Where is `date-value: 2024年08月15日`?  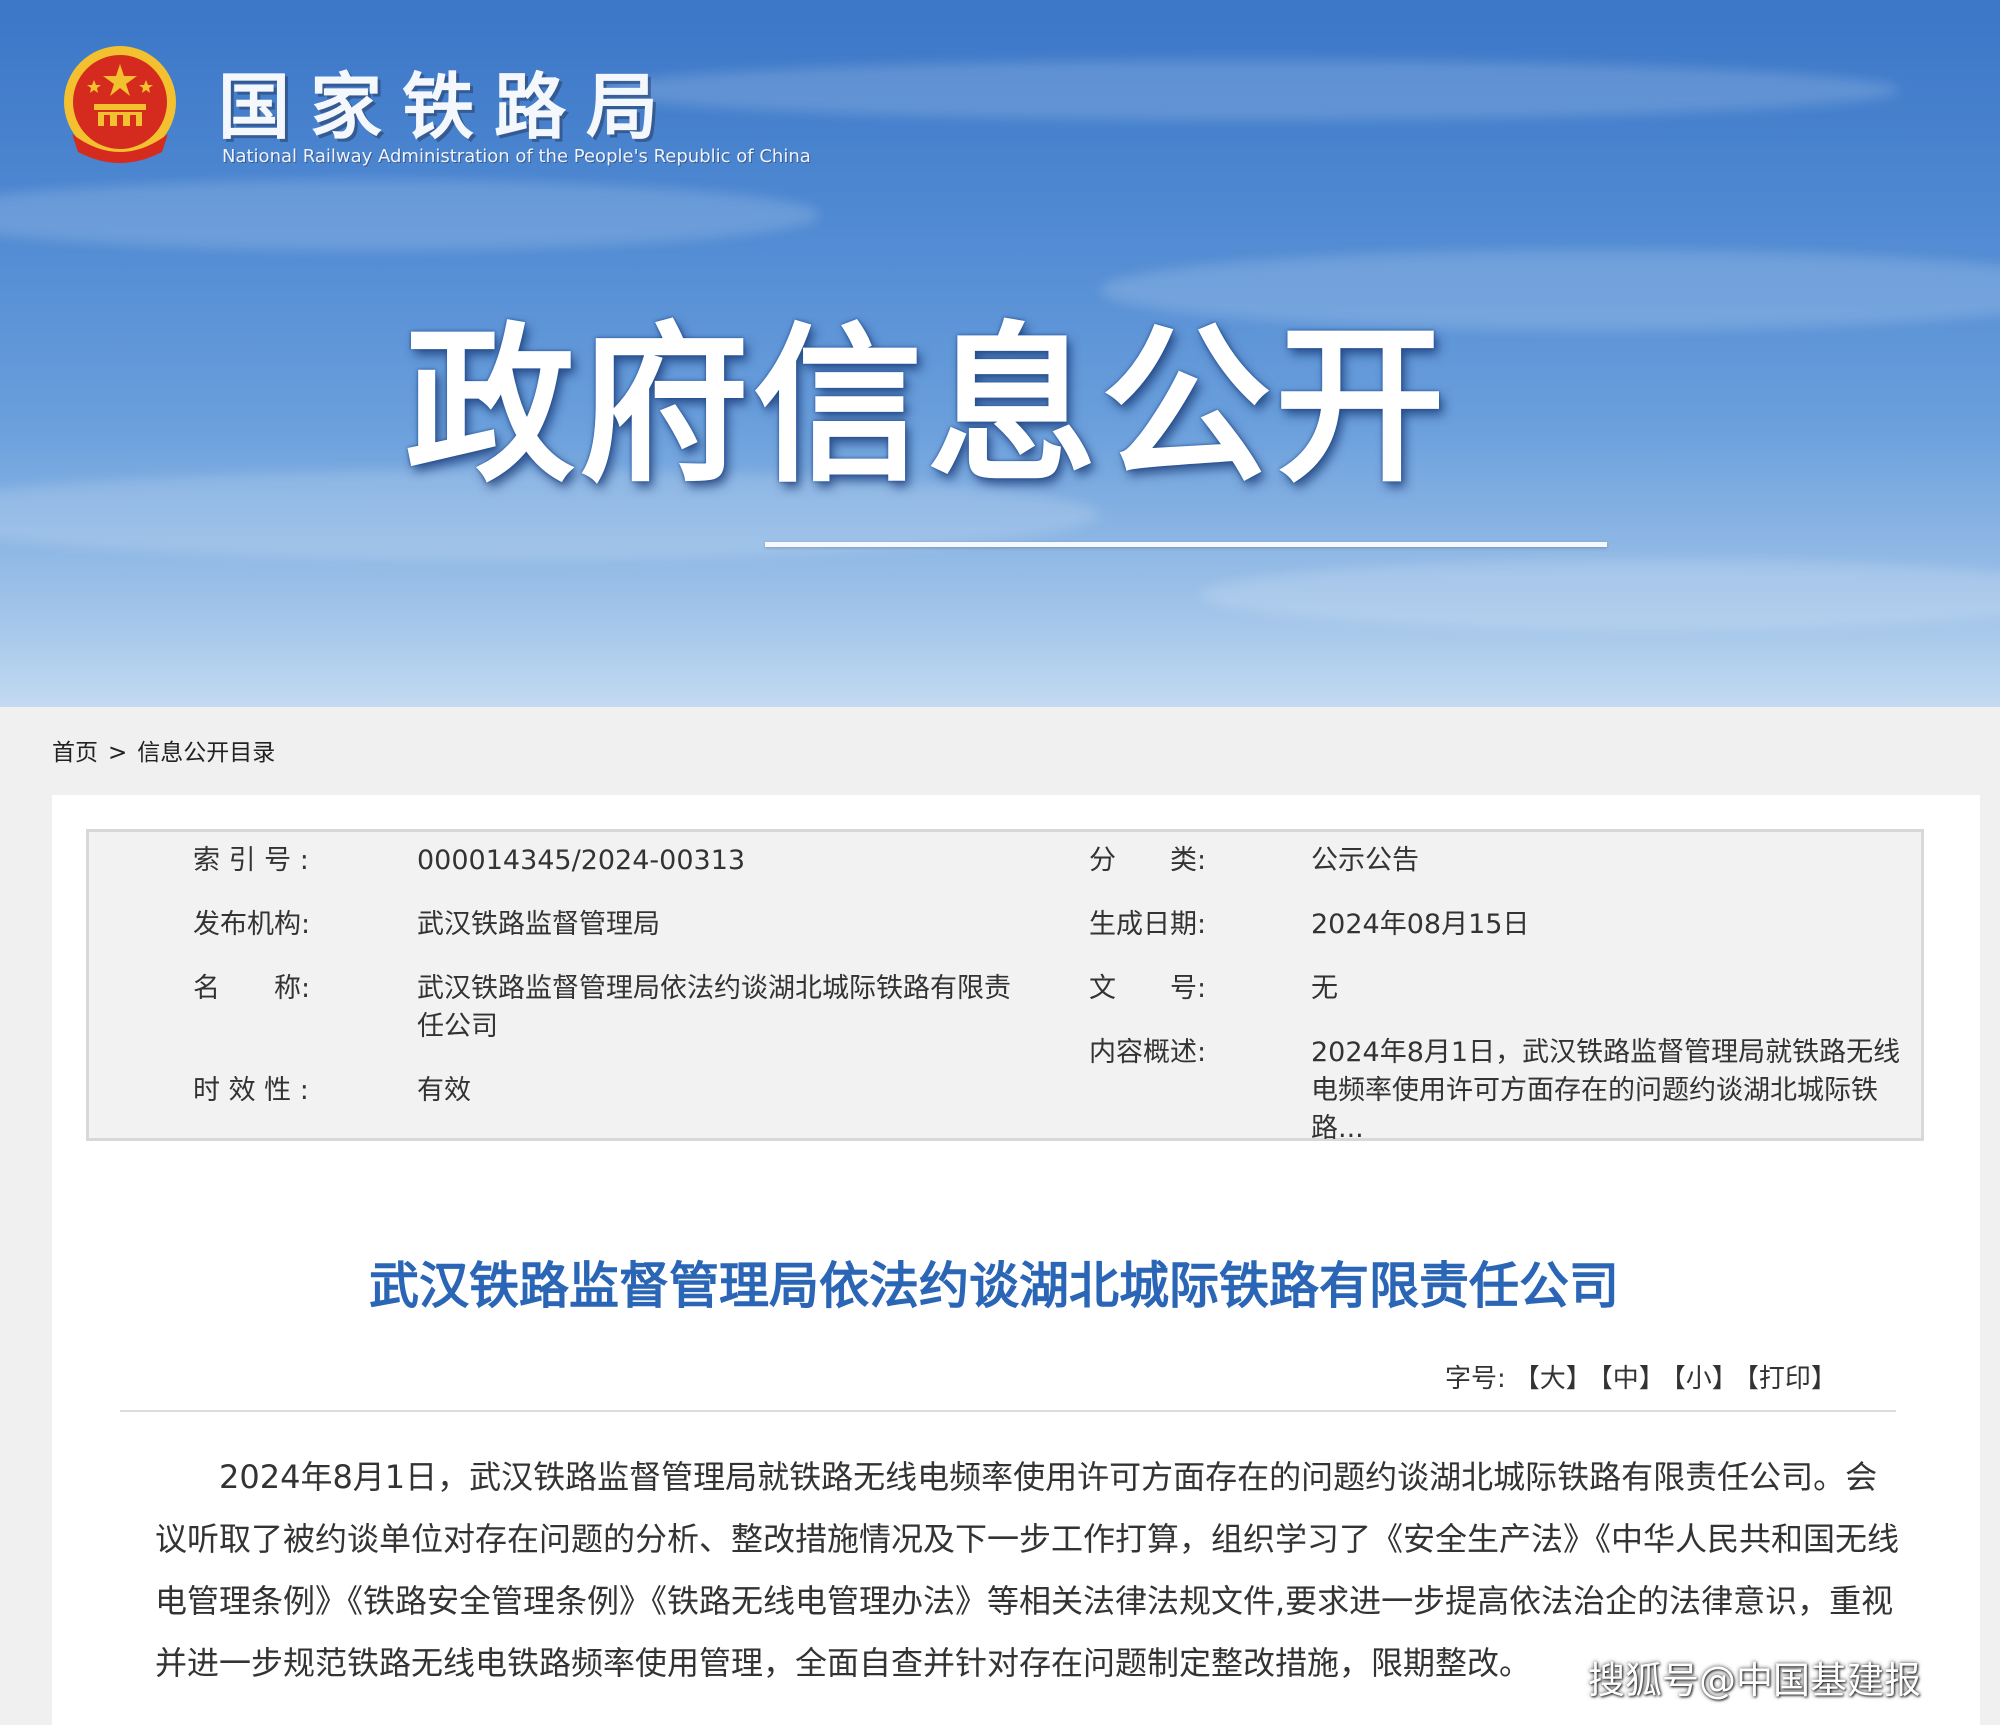
date-value: 2024年08月15日 is located at coordinates (1420, 924).